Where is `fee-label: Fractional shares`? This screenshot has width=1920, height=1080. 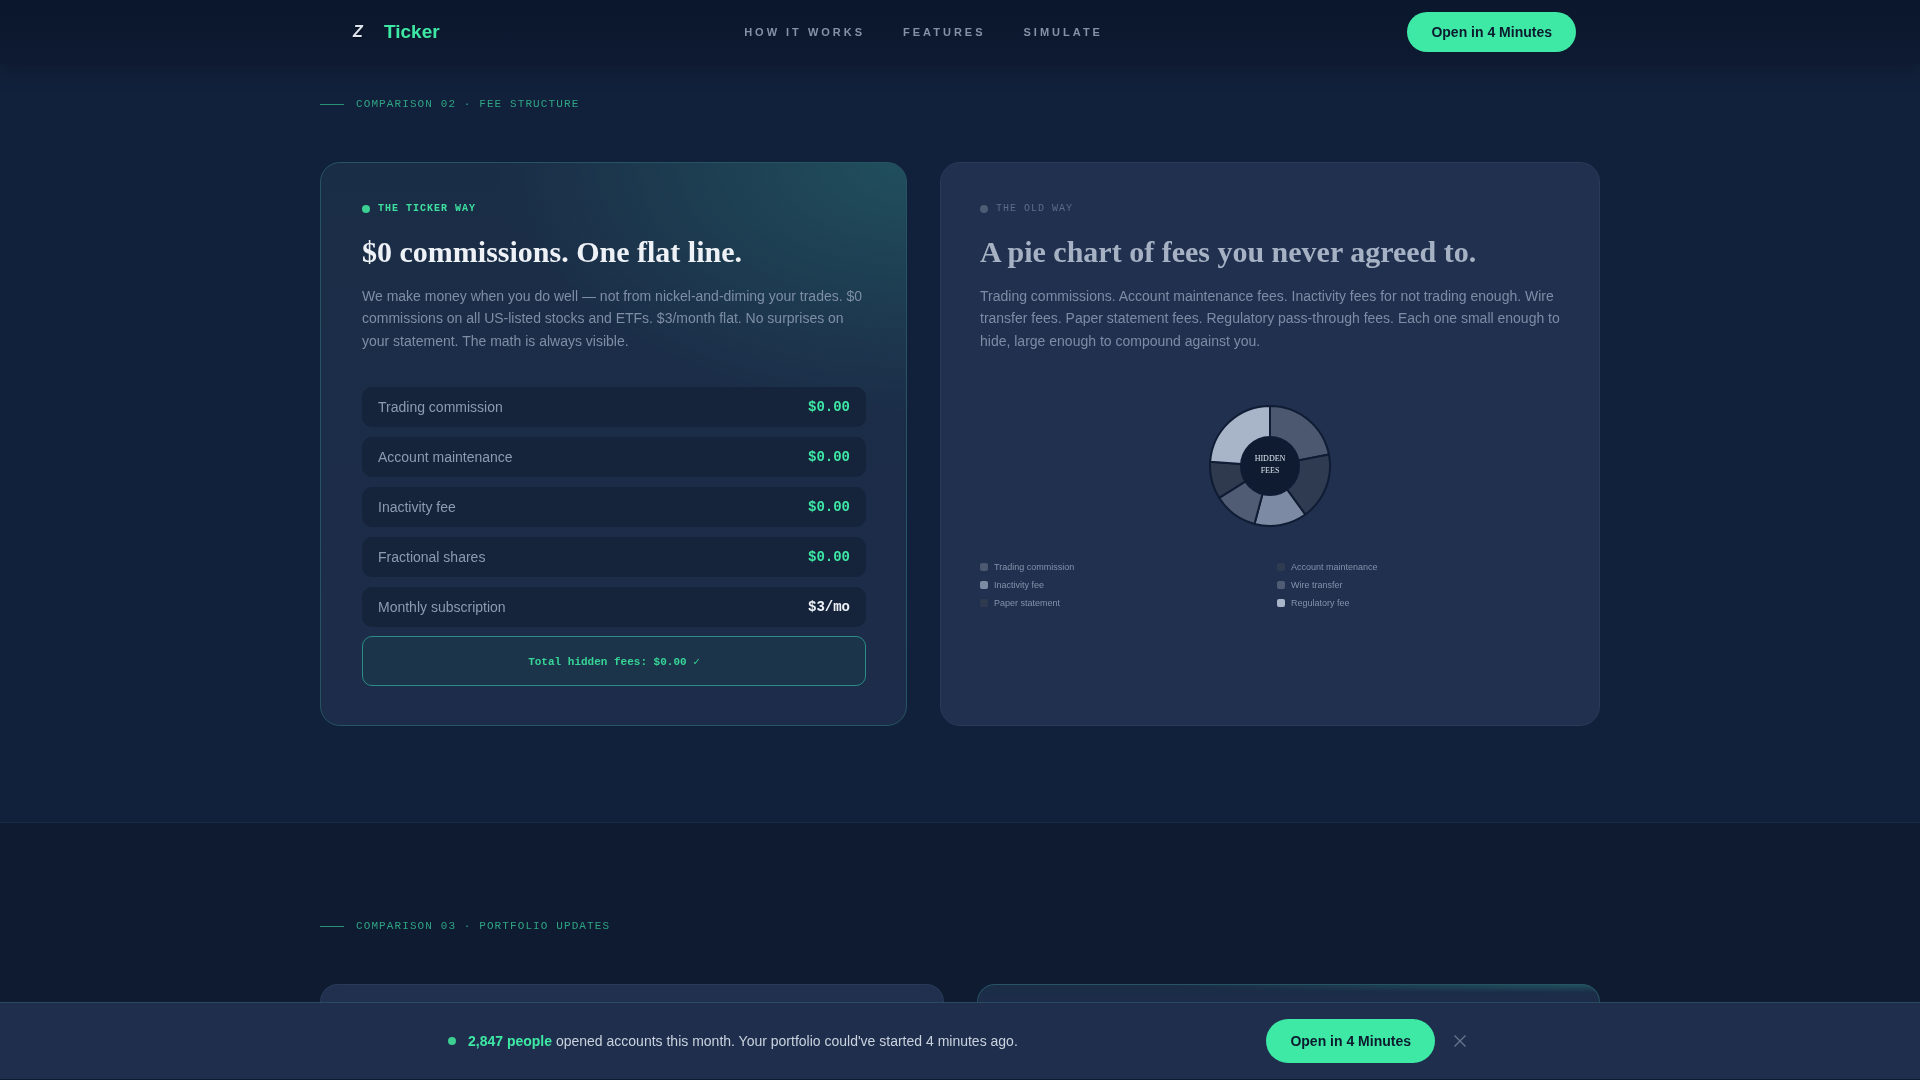
fee-label: Fractional shares is located at coordinates (432, 557).